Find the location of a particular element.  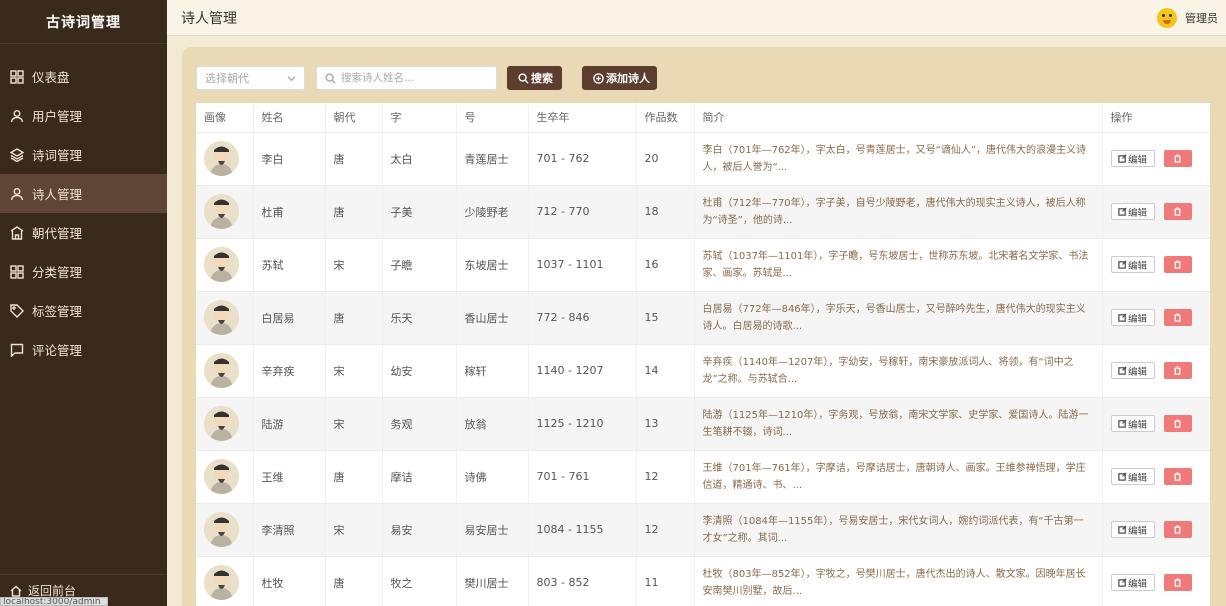

user-icon is located at coordinates (17, 116).